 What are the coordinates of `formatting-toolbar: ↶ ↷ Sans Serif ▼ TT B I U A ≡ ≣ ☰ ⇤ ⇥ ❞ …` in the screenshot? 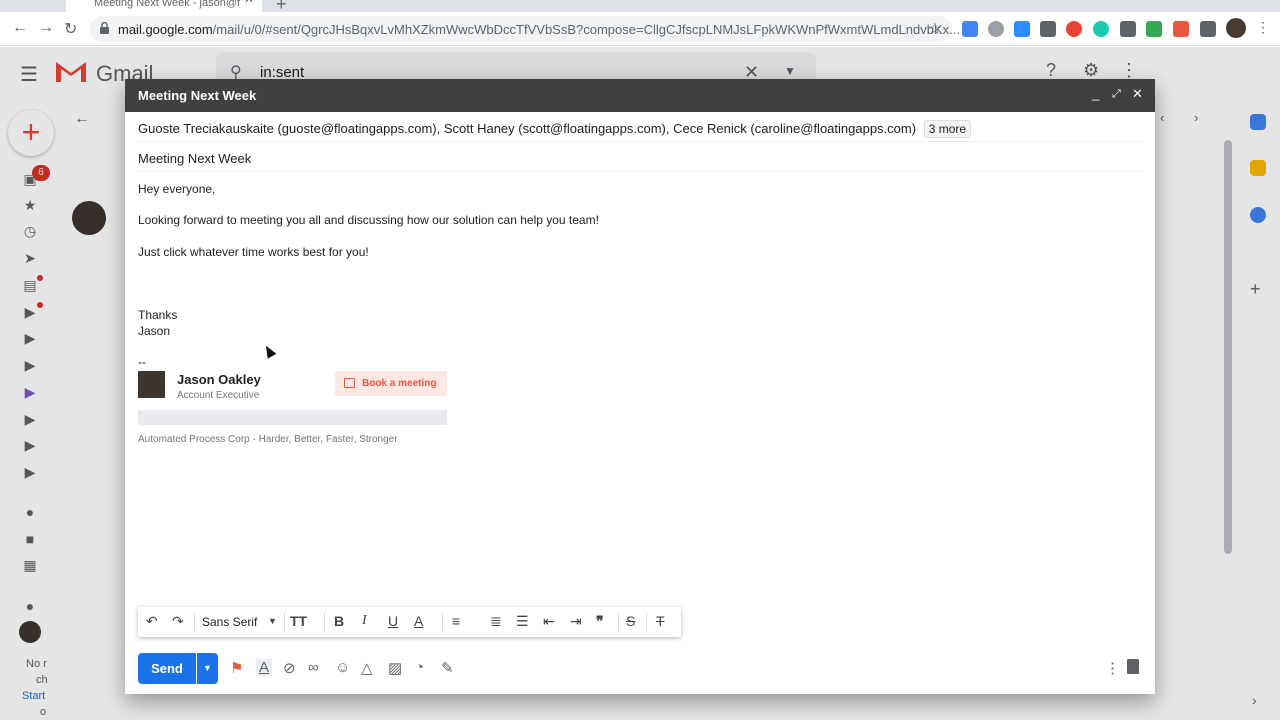 It's located at (409, 622).